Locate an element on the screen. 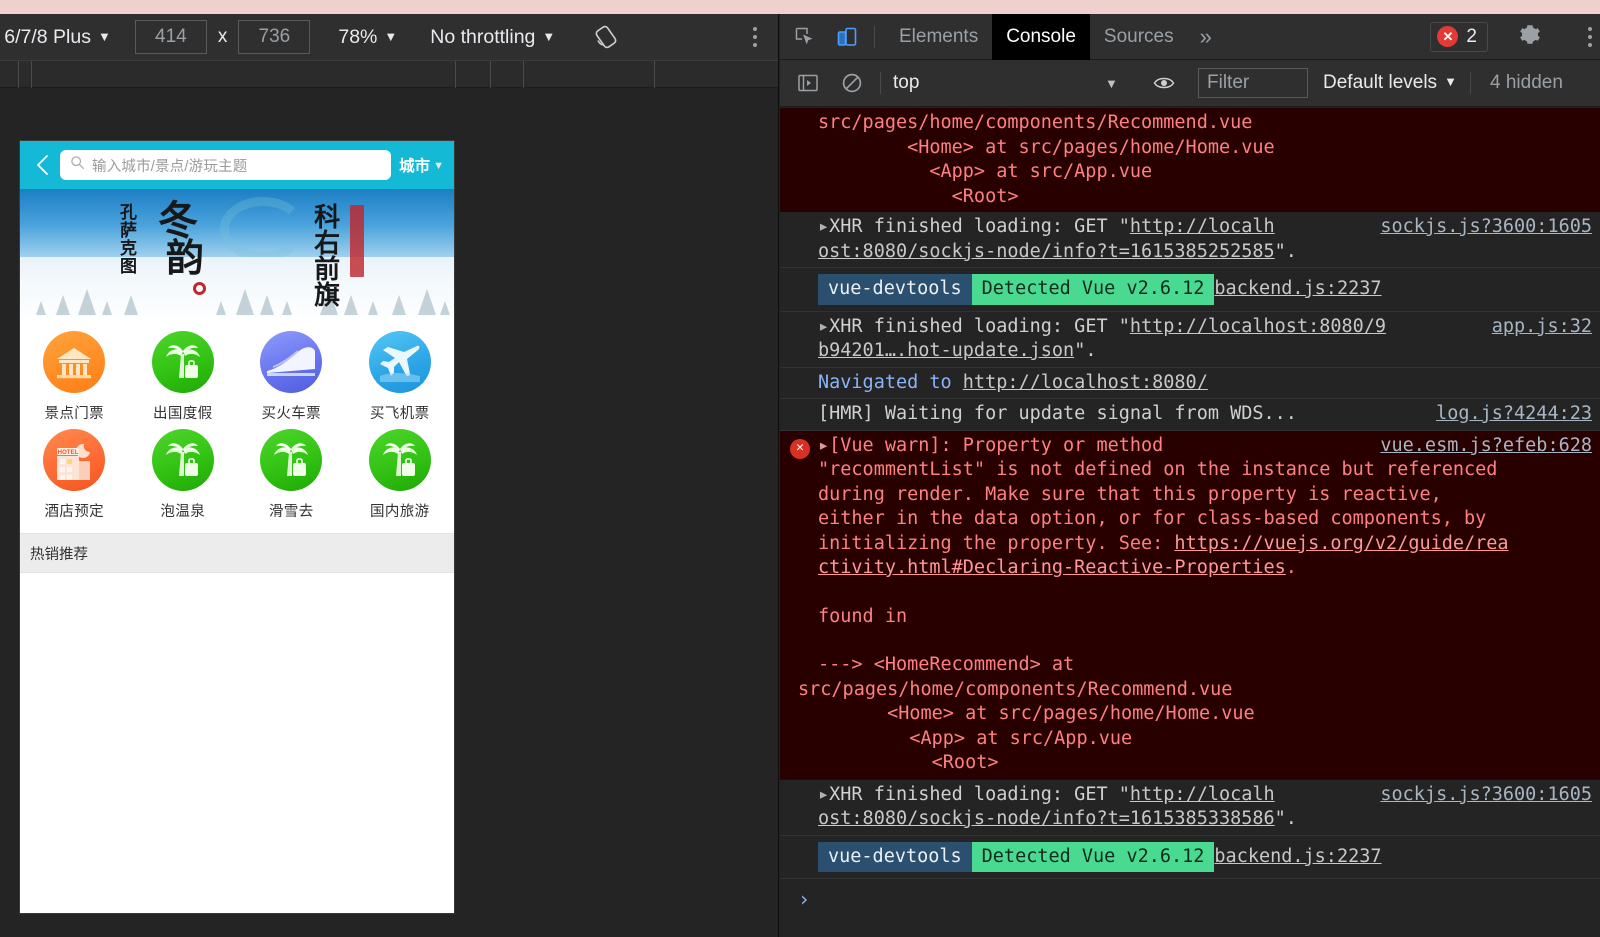  search-input: 输入城市/景点/游玩主题 is located at coordinates (226, 165).